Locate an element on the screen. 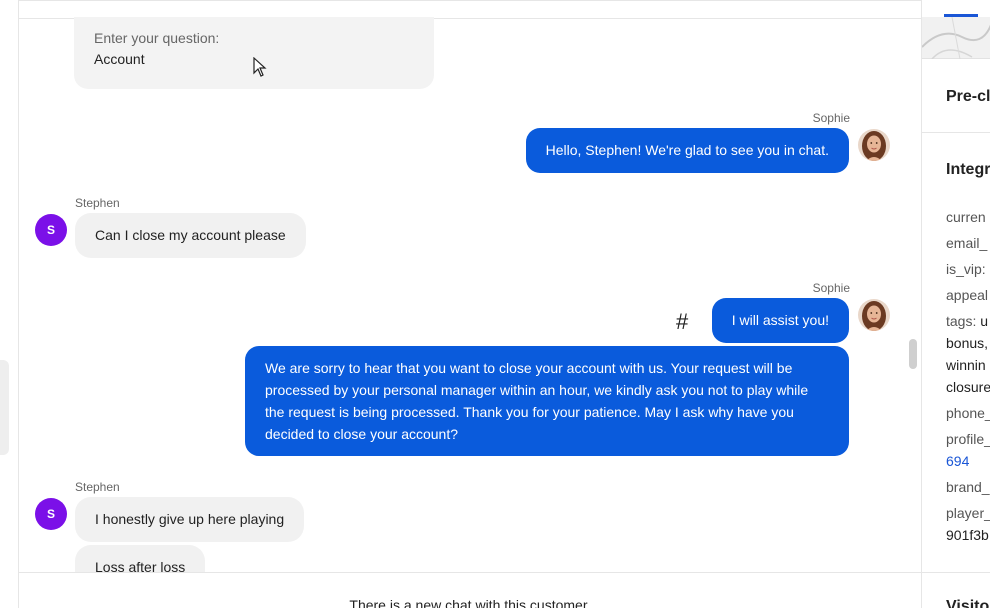 Image resolution: width=990 pixels, height=608 pixels. customer-message: Loss after loss is located at coordinates (140, 558).